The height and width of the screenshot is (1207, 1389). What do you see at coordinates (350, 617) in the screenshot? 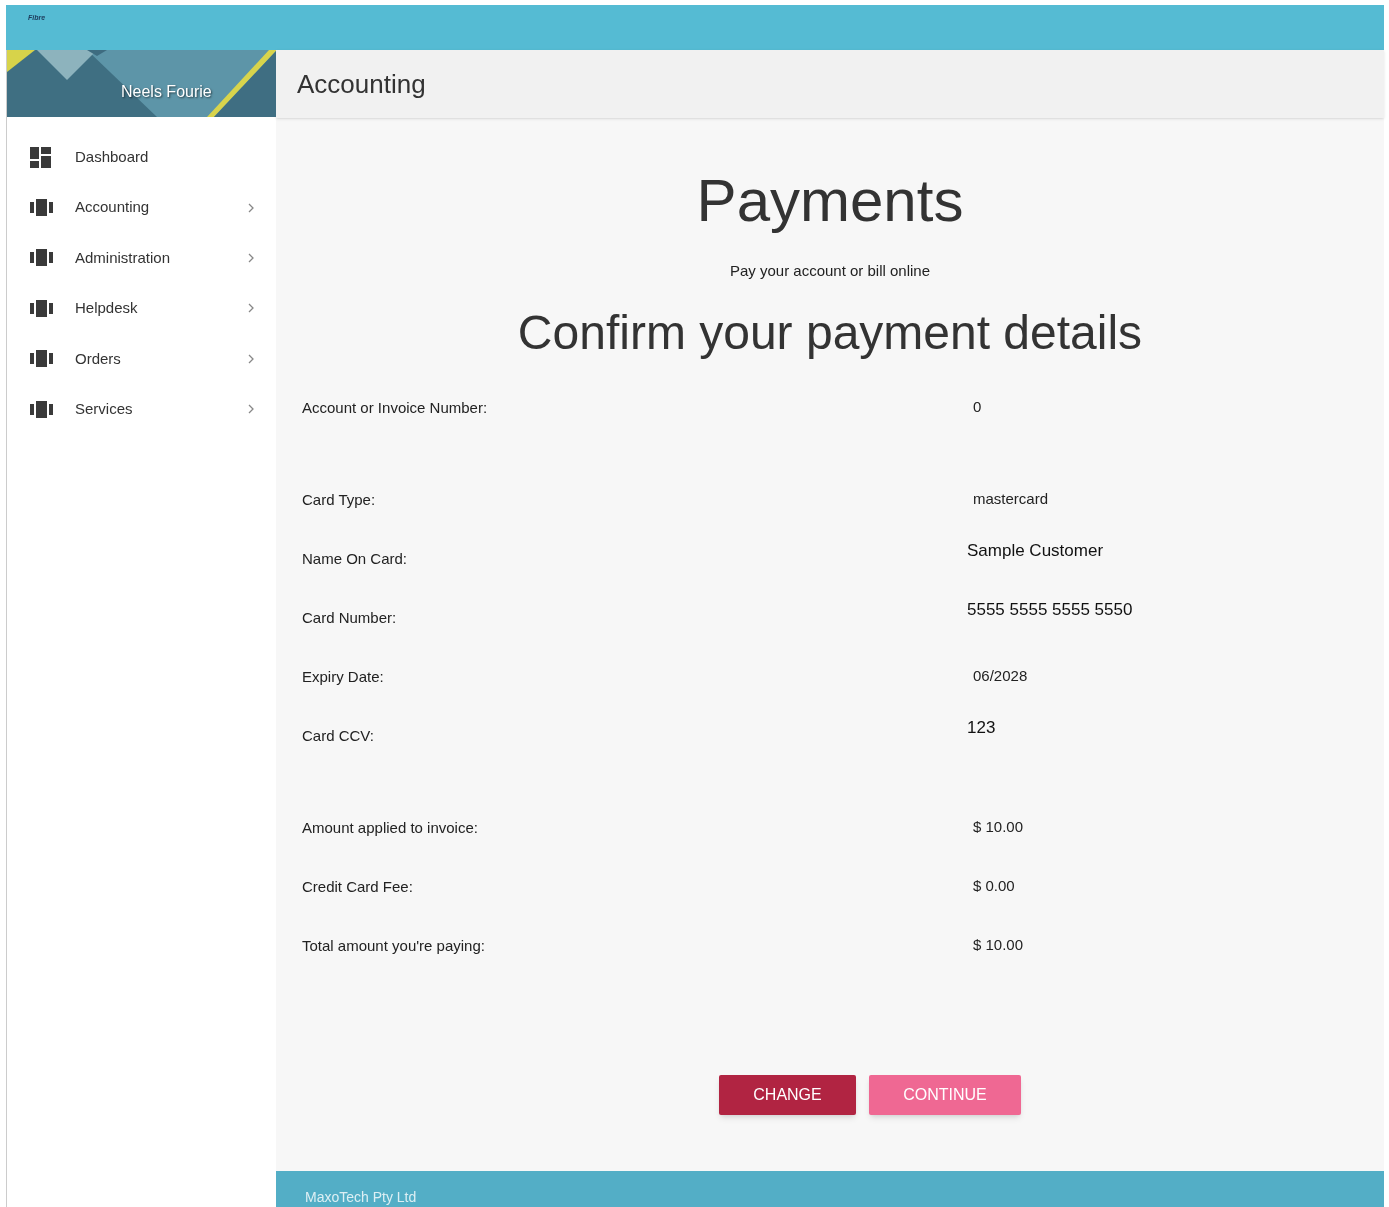
I see `detail-label: Card Number:` at bounding box center [350, 617].